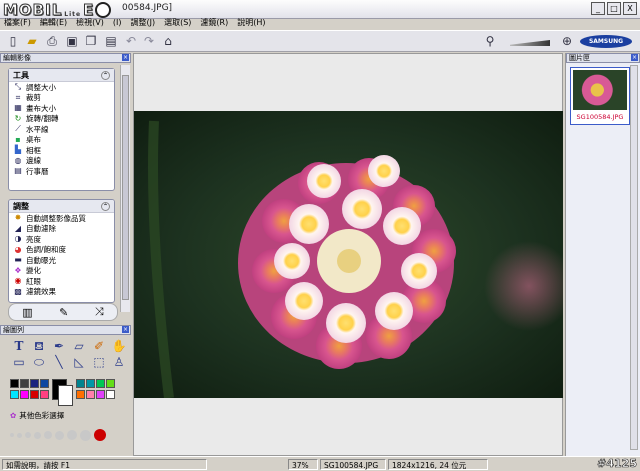 This screenshot has width=640, height=471. I want to click on menu-file: 檔案(F), so click(17, 22).